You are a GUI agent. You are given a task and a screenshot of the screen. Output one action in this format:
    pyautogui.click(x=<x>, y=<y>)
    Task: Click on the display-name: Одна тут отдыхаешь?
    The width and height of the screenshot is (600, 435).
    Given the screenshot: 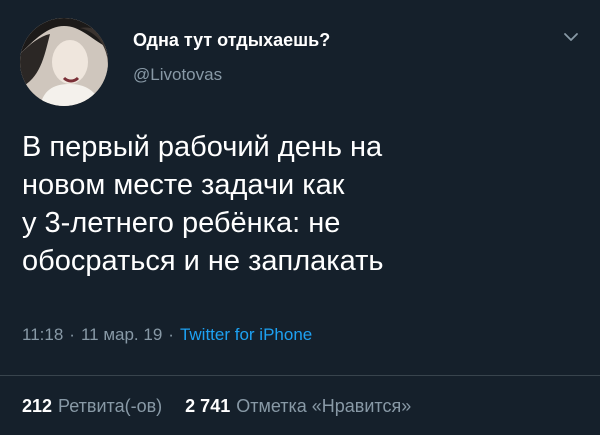 What is the action you would take?
    pyautogui.click(x=231, y=40)
    